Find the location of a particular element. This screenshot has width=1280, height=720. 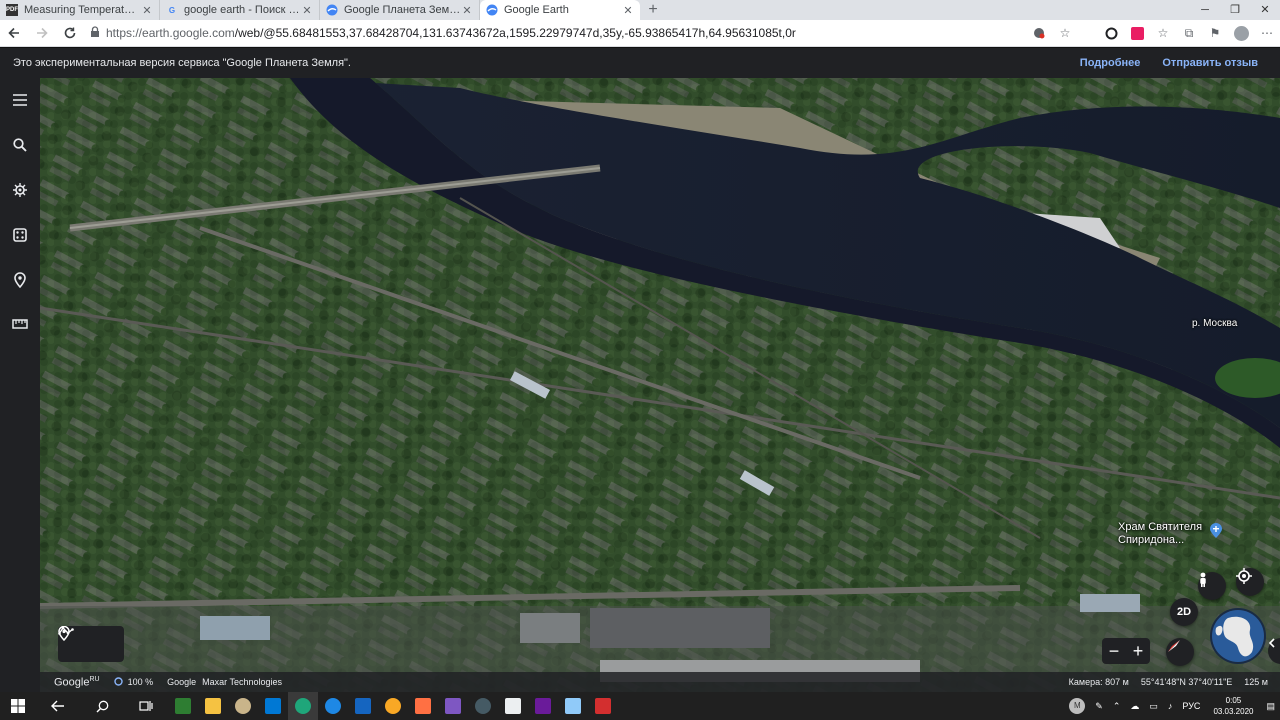

system-tray: M ✎ ⌃ ☁ ▭ ♪ РУС 0:05 03.03.2020 ▤ is located at coordinates (1172, 706).